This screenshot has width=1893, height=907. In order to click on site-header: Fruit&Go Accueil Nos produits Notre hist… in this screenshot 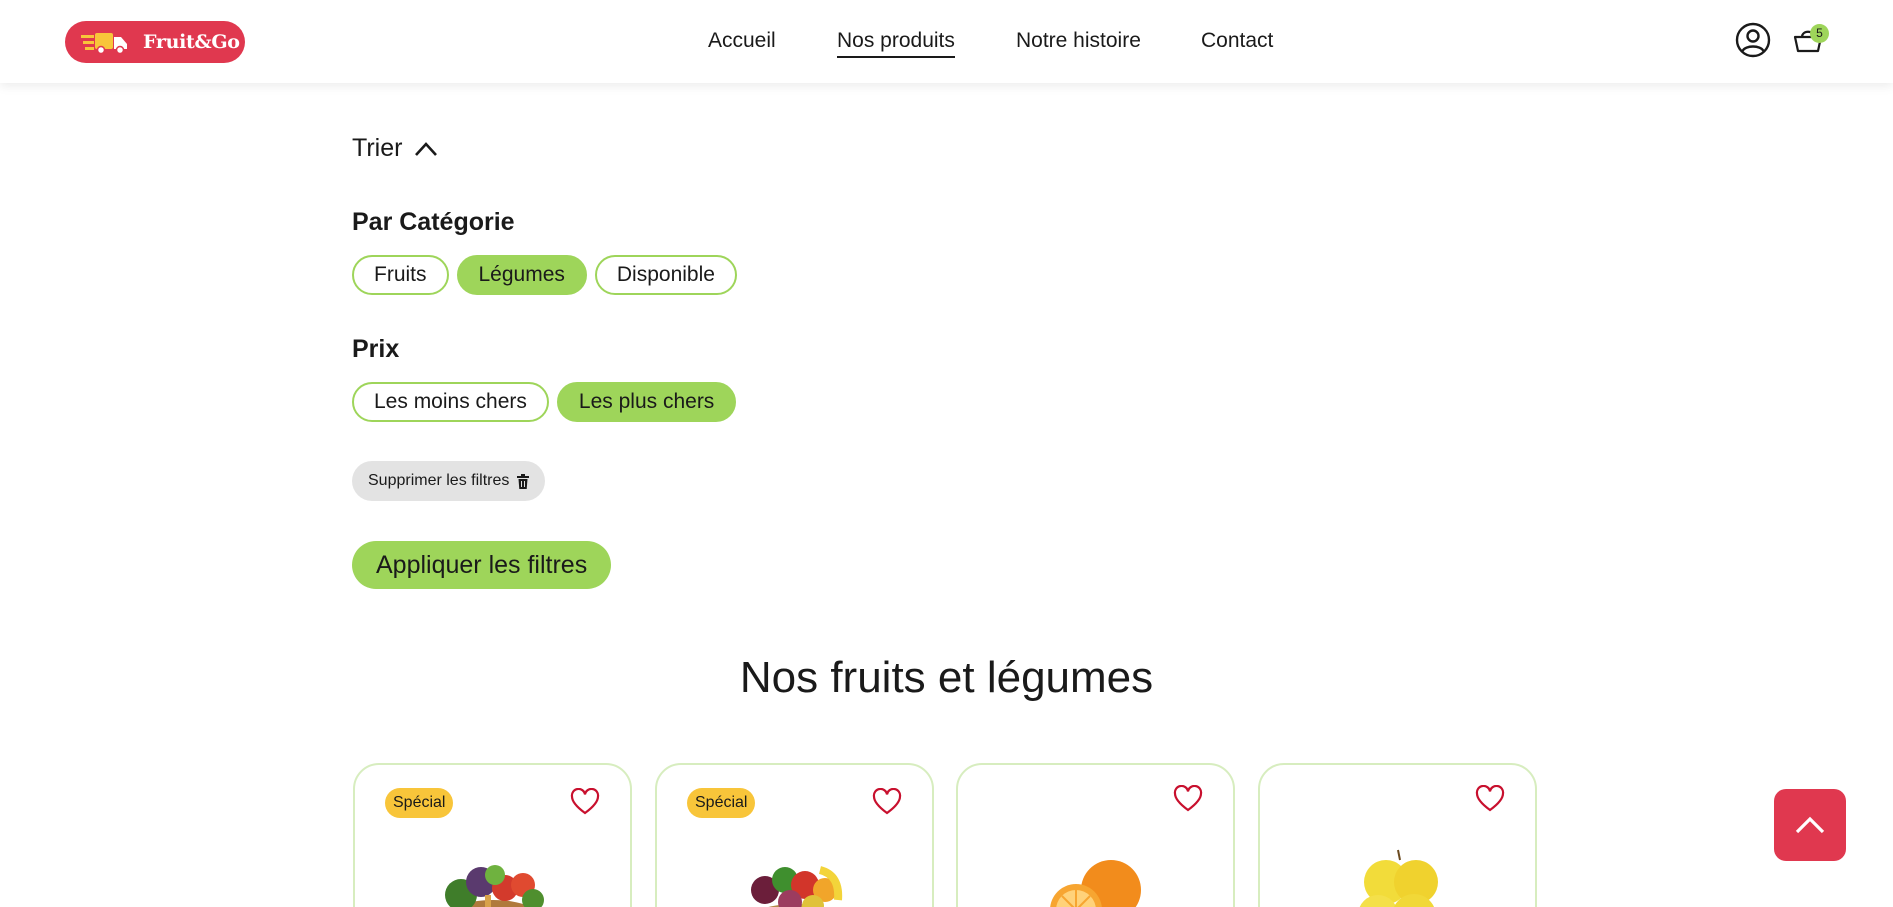, I will do `click(946, 41)`.